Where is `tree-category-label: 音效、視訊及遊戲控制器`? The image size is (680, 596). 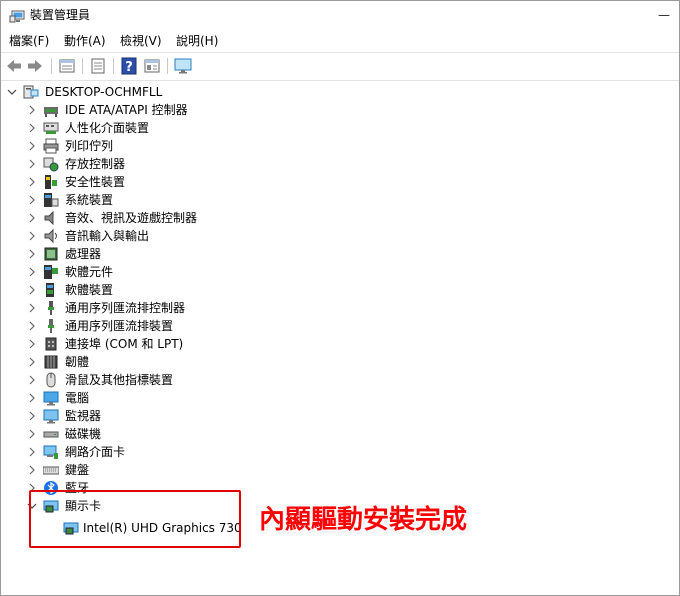 tree-category-label: 音效、視訊及遊戲控制器 is located at coordinates (131, 218).